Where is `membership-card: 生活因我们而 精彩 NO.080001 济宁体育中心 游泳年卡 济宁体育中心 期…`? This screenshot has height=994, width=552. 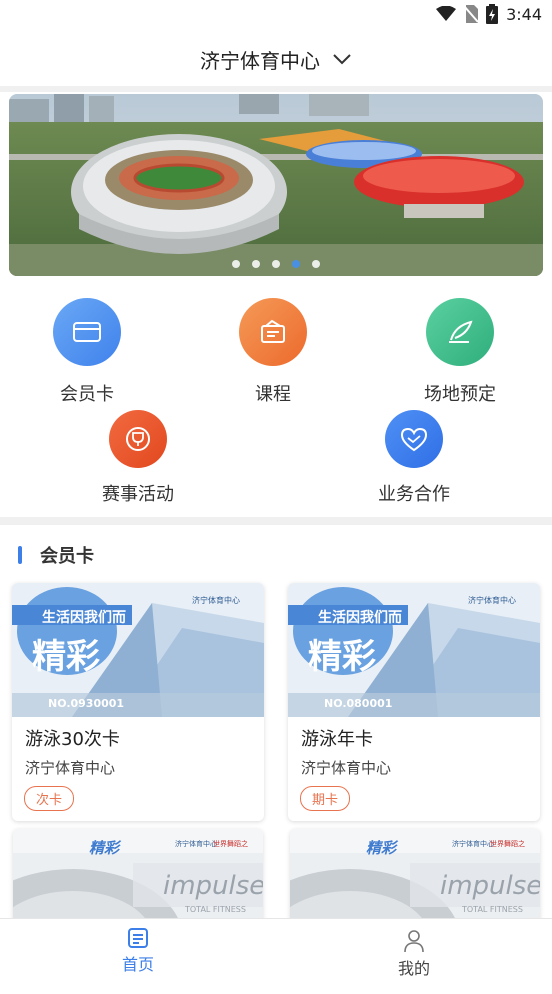 membership-card: 生活因我们而 精彩 NO.080001 济宁体育中心 游泳年卡 济宁体育中心 期… is located at coordinates (414, 702).